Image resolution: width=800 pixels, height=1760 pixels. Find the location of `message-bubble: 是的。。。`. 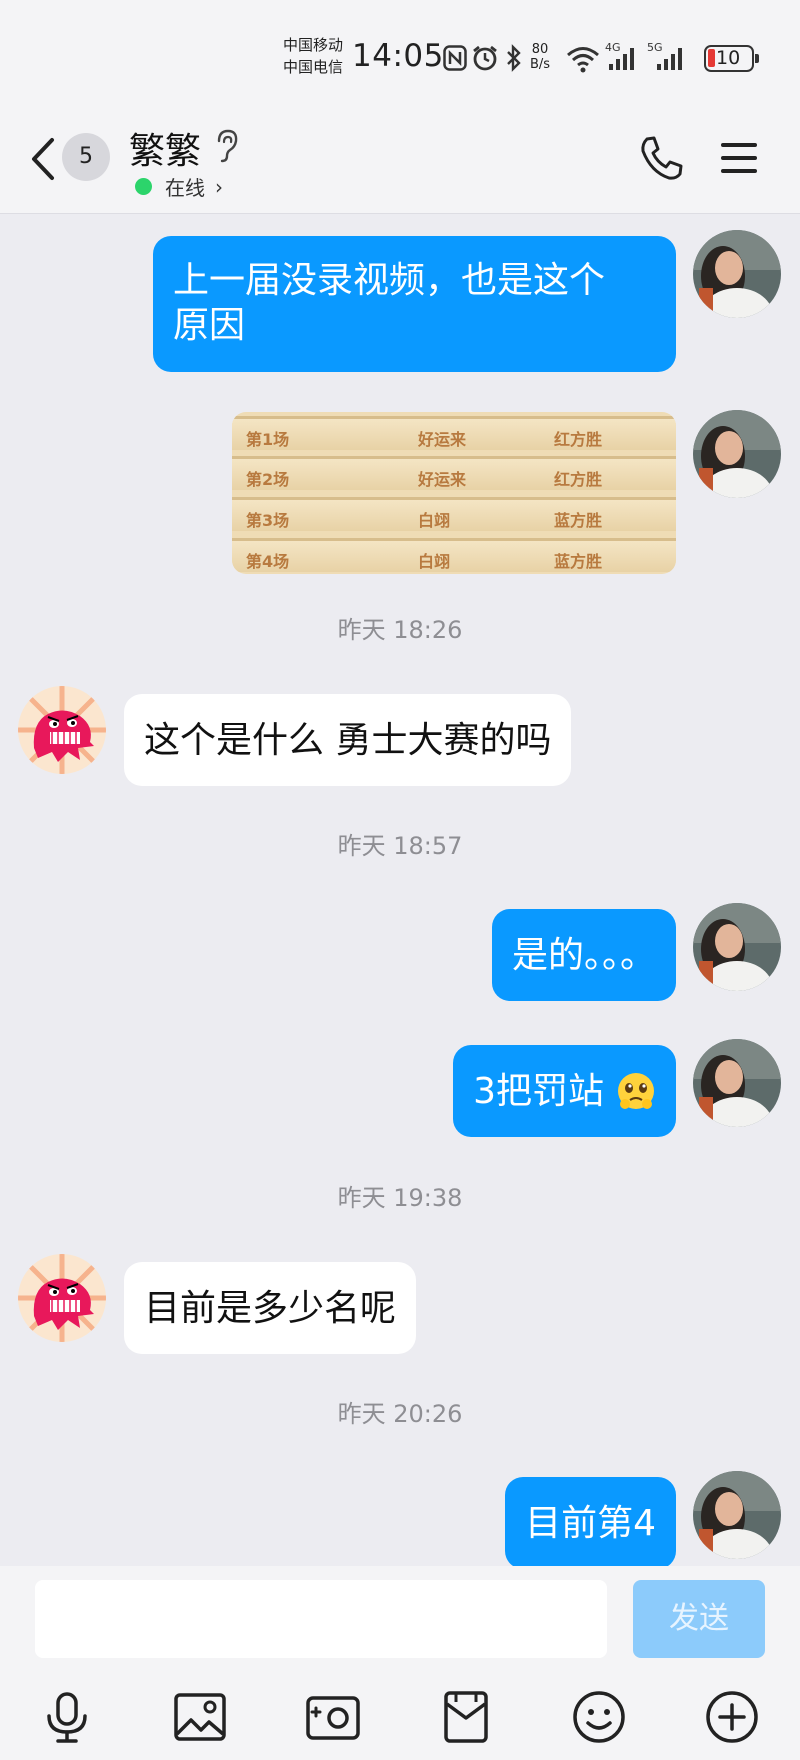

message-bubble: 是的。。。 is located at coordinates (583, 955).